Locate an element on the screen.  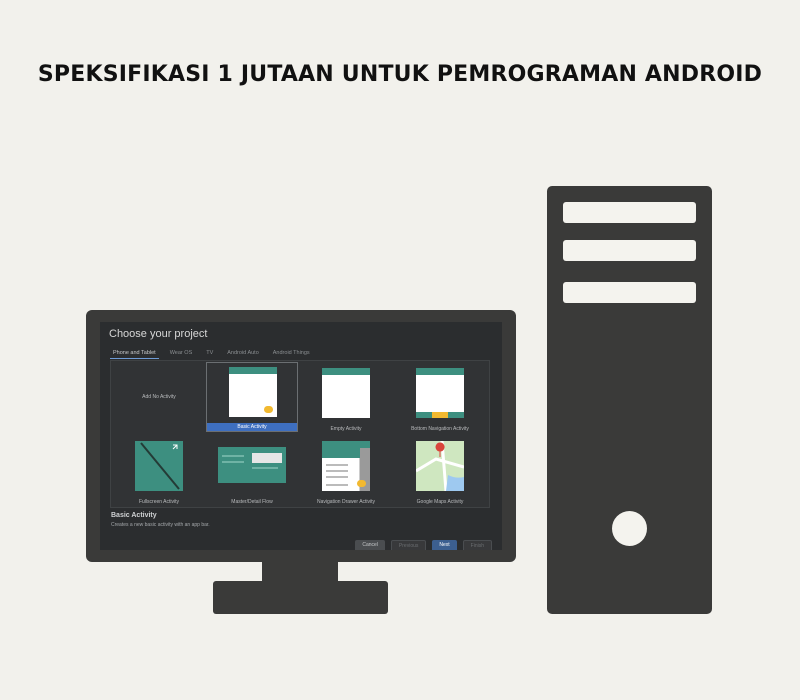
tab-phone-and-tablet: Phone and Tablet is located at coordinates (134, 354).